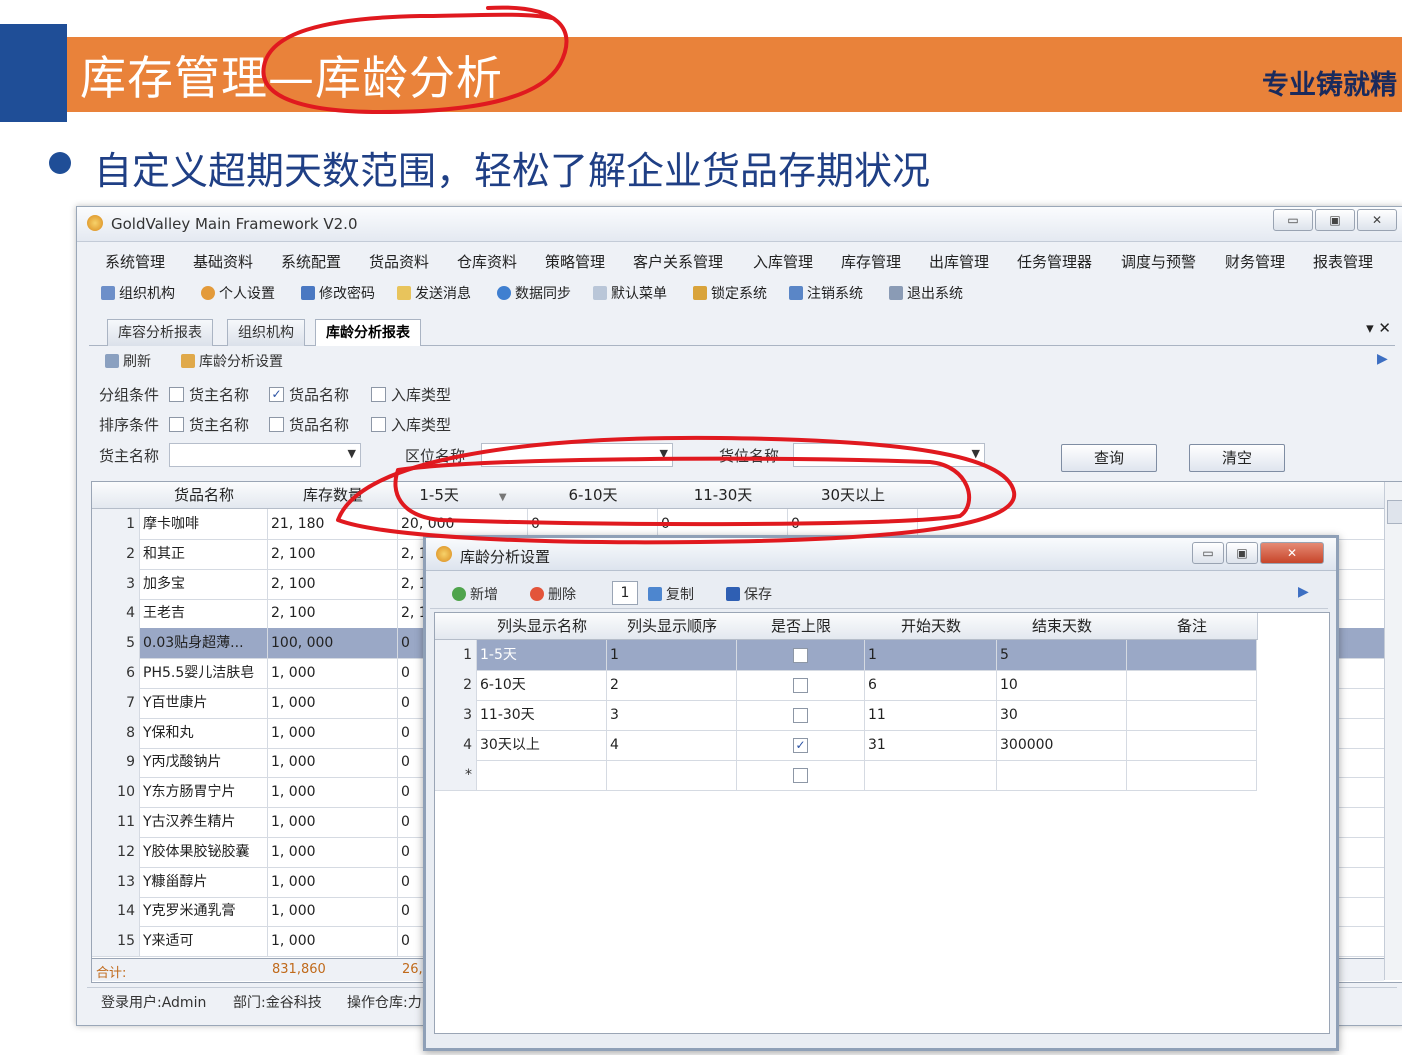  I want to click on menu-system-config: 系统配置, so click(311, 261).